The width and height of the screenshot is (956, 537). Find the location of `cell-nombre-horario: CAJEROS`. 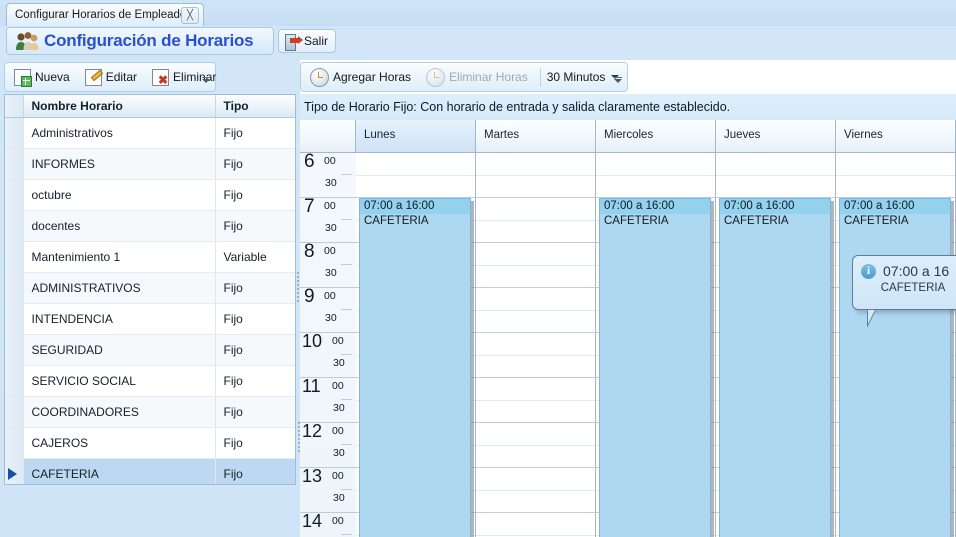

cell-nombre-horario: CAJEROS is located at coordinates (119, 443).